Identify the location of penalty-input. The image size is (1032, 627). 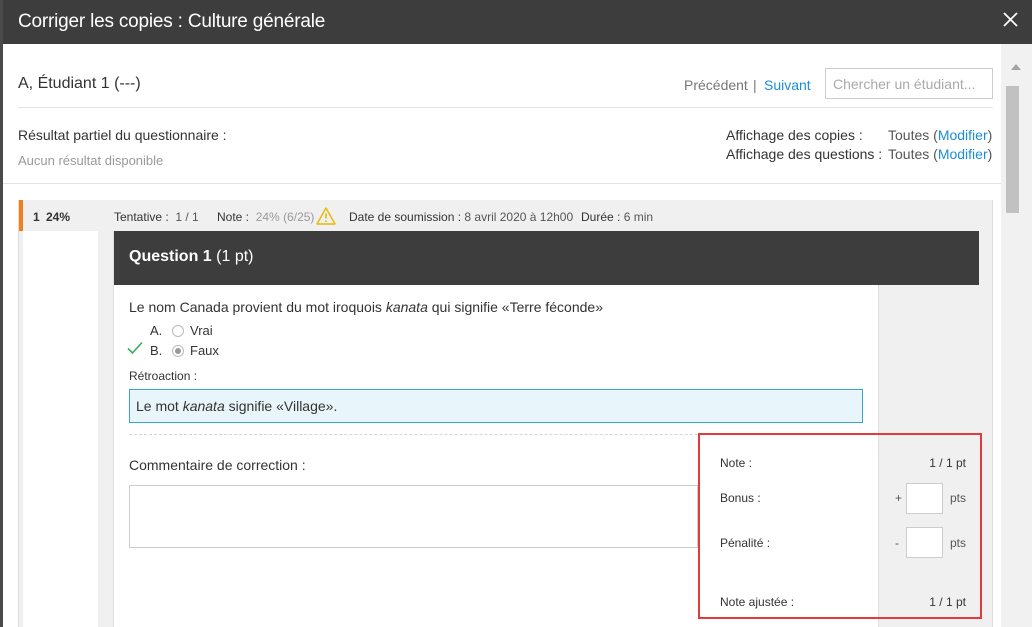
(924, 542).